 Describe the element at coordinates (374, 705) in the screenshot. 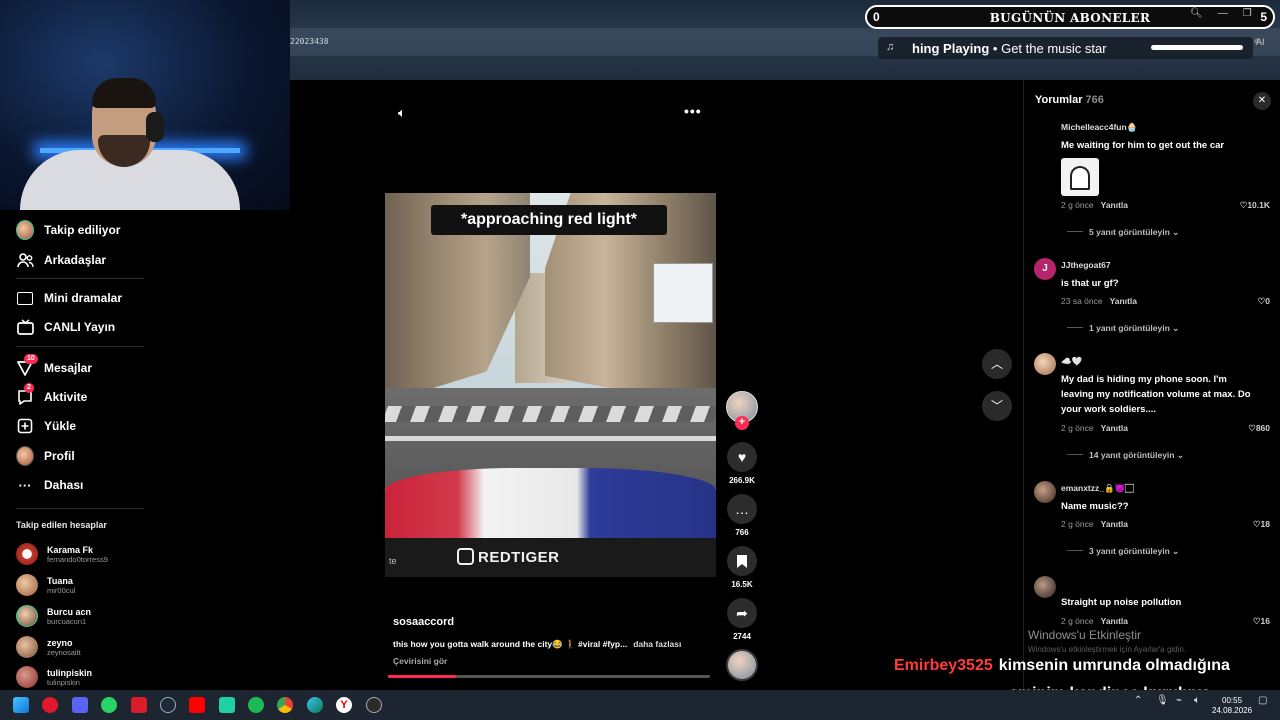

I see `obs-icon` at that location.